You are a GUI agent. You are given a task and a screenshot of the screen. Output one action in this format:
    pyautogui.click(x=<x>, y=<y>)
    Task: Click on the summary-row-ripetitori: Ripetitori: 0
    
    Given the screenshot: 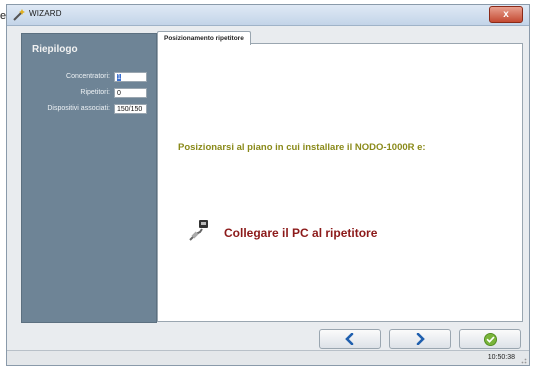 What is the action you would take?
    pyautogui.click(x=89, y=94)
    